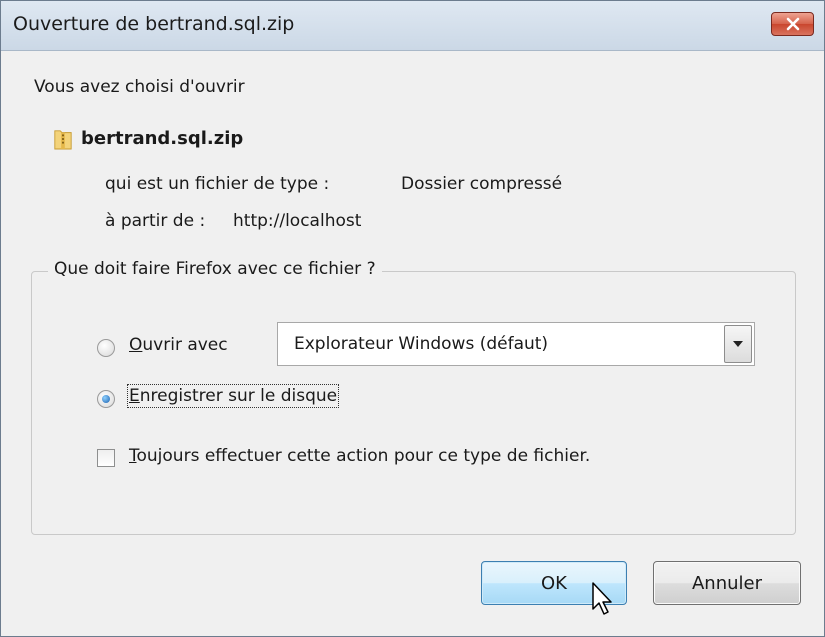  I want to click on open-with-accesskey: O, so click(136, 345).